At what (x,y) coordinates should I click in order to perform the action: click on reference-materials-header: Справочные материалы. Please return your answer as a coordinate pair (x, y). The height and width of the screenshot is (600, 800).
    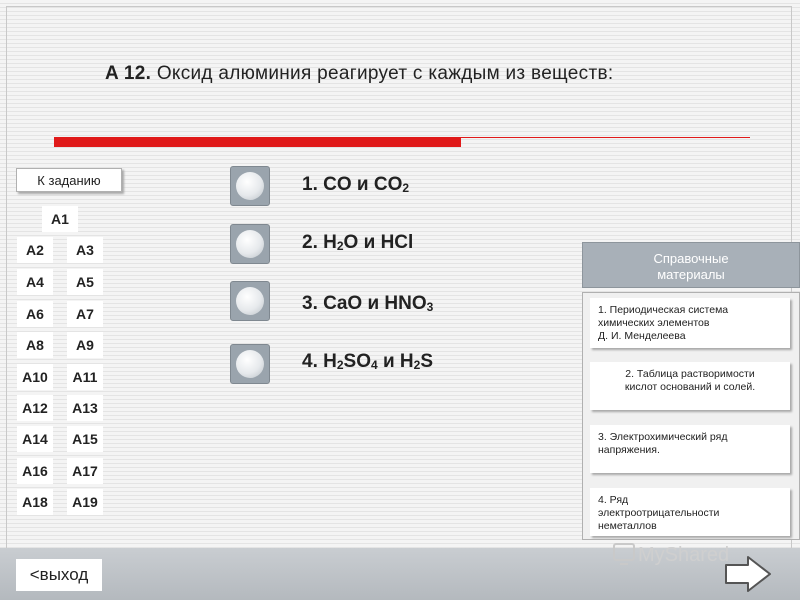
    Looking at the image, I should click on (691, 265).